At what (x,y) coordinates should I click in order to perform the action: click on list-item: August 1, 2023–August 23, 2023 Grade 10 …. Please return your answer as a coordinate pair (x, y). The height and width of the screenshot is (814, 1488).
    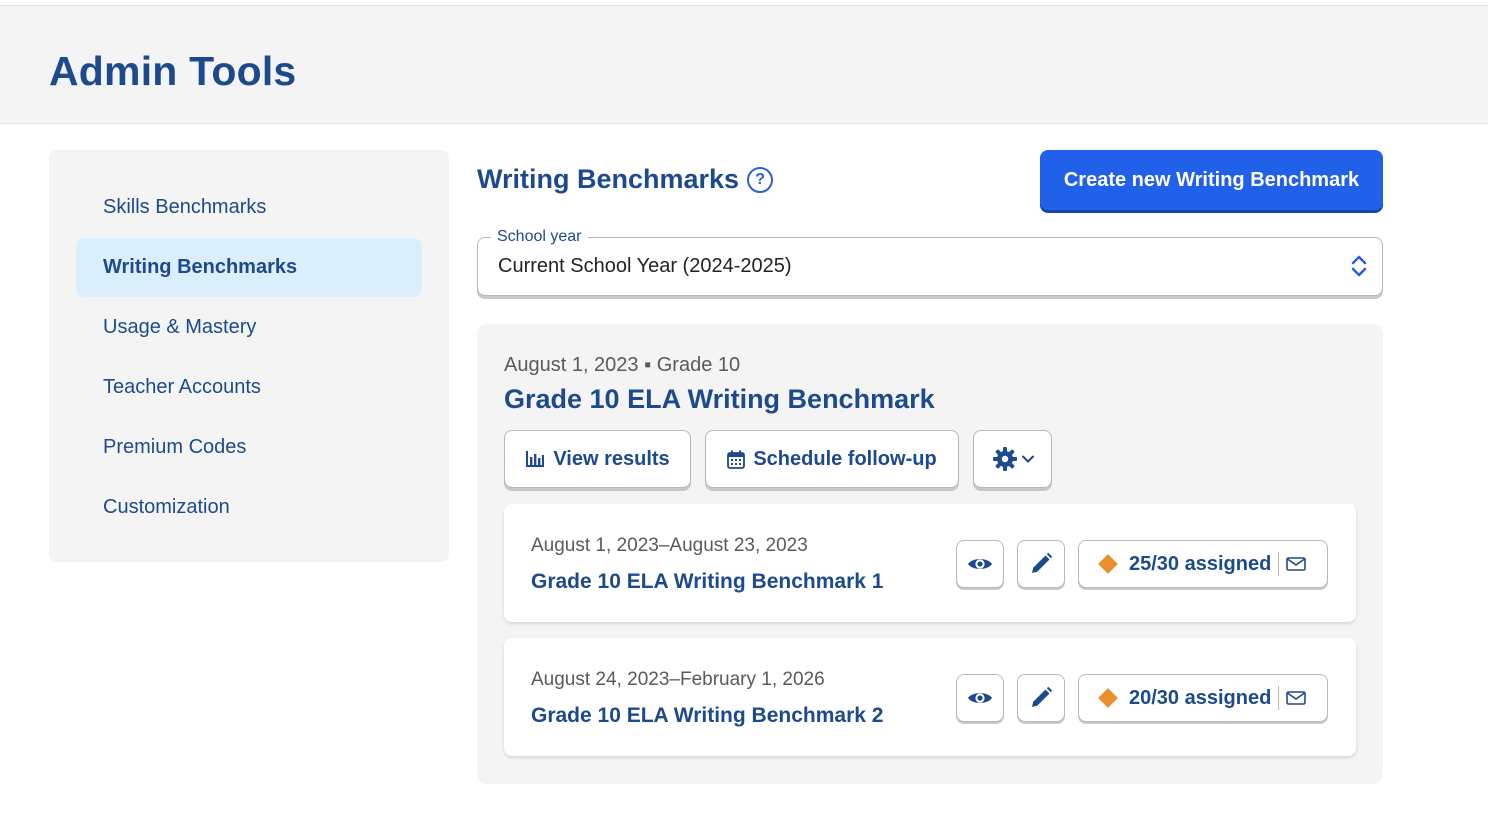
    Looking at the image, I should click on (930, 563).